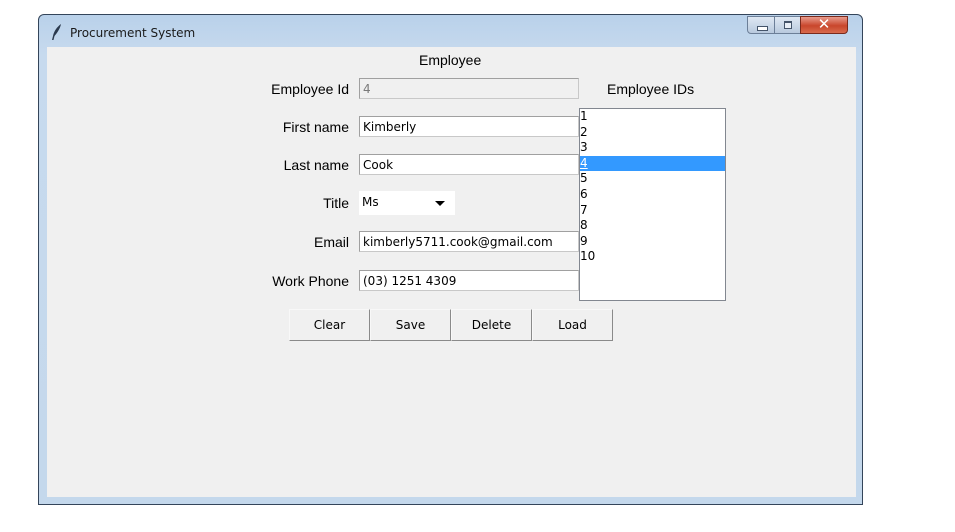  Describe the element at coordinates (761, 25) in the screenshot. I see `minimize-button` at that location.